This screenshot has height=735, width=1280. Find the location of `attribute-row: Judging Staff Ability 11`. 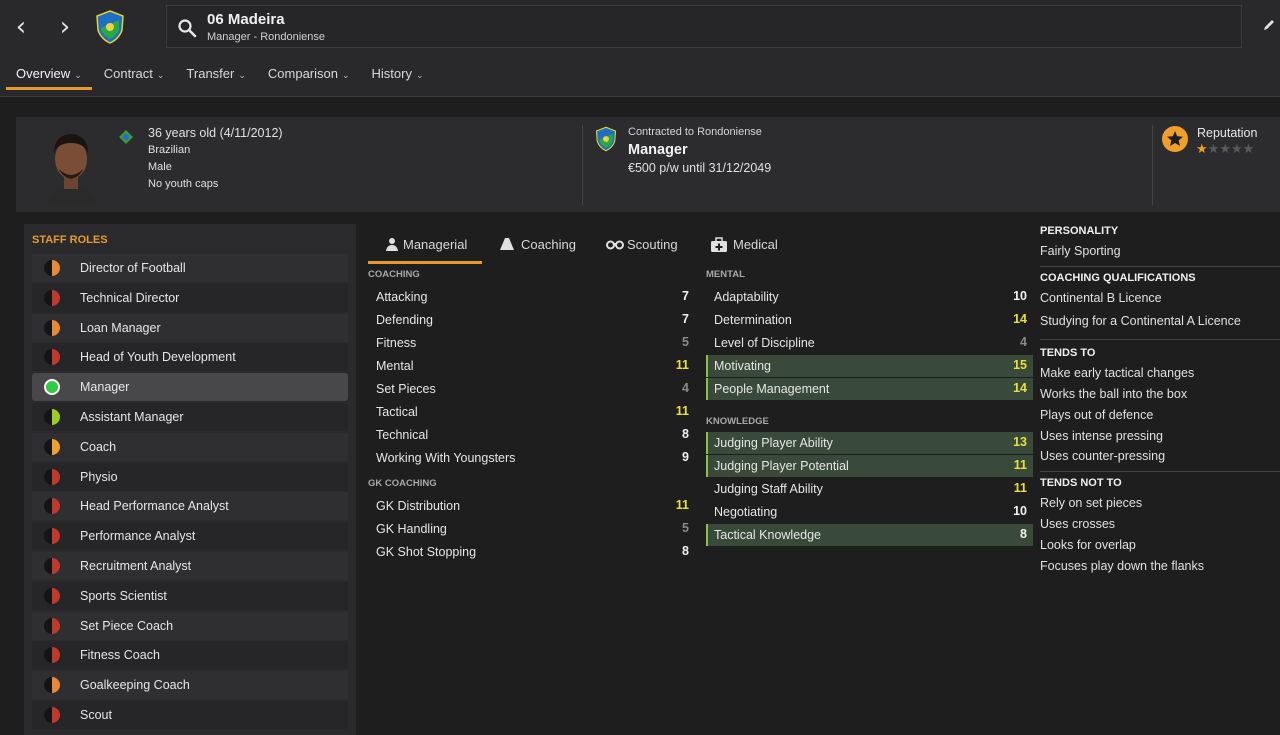

attribute-row: Judging Staff Ability 11 is located at coordinates (869, 489).